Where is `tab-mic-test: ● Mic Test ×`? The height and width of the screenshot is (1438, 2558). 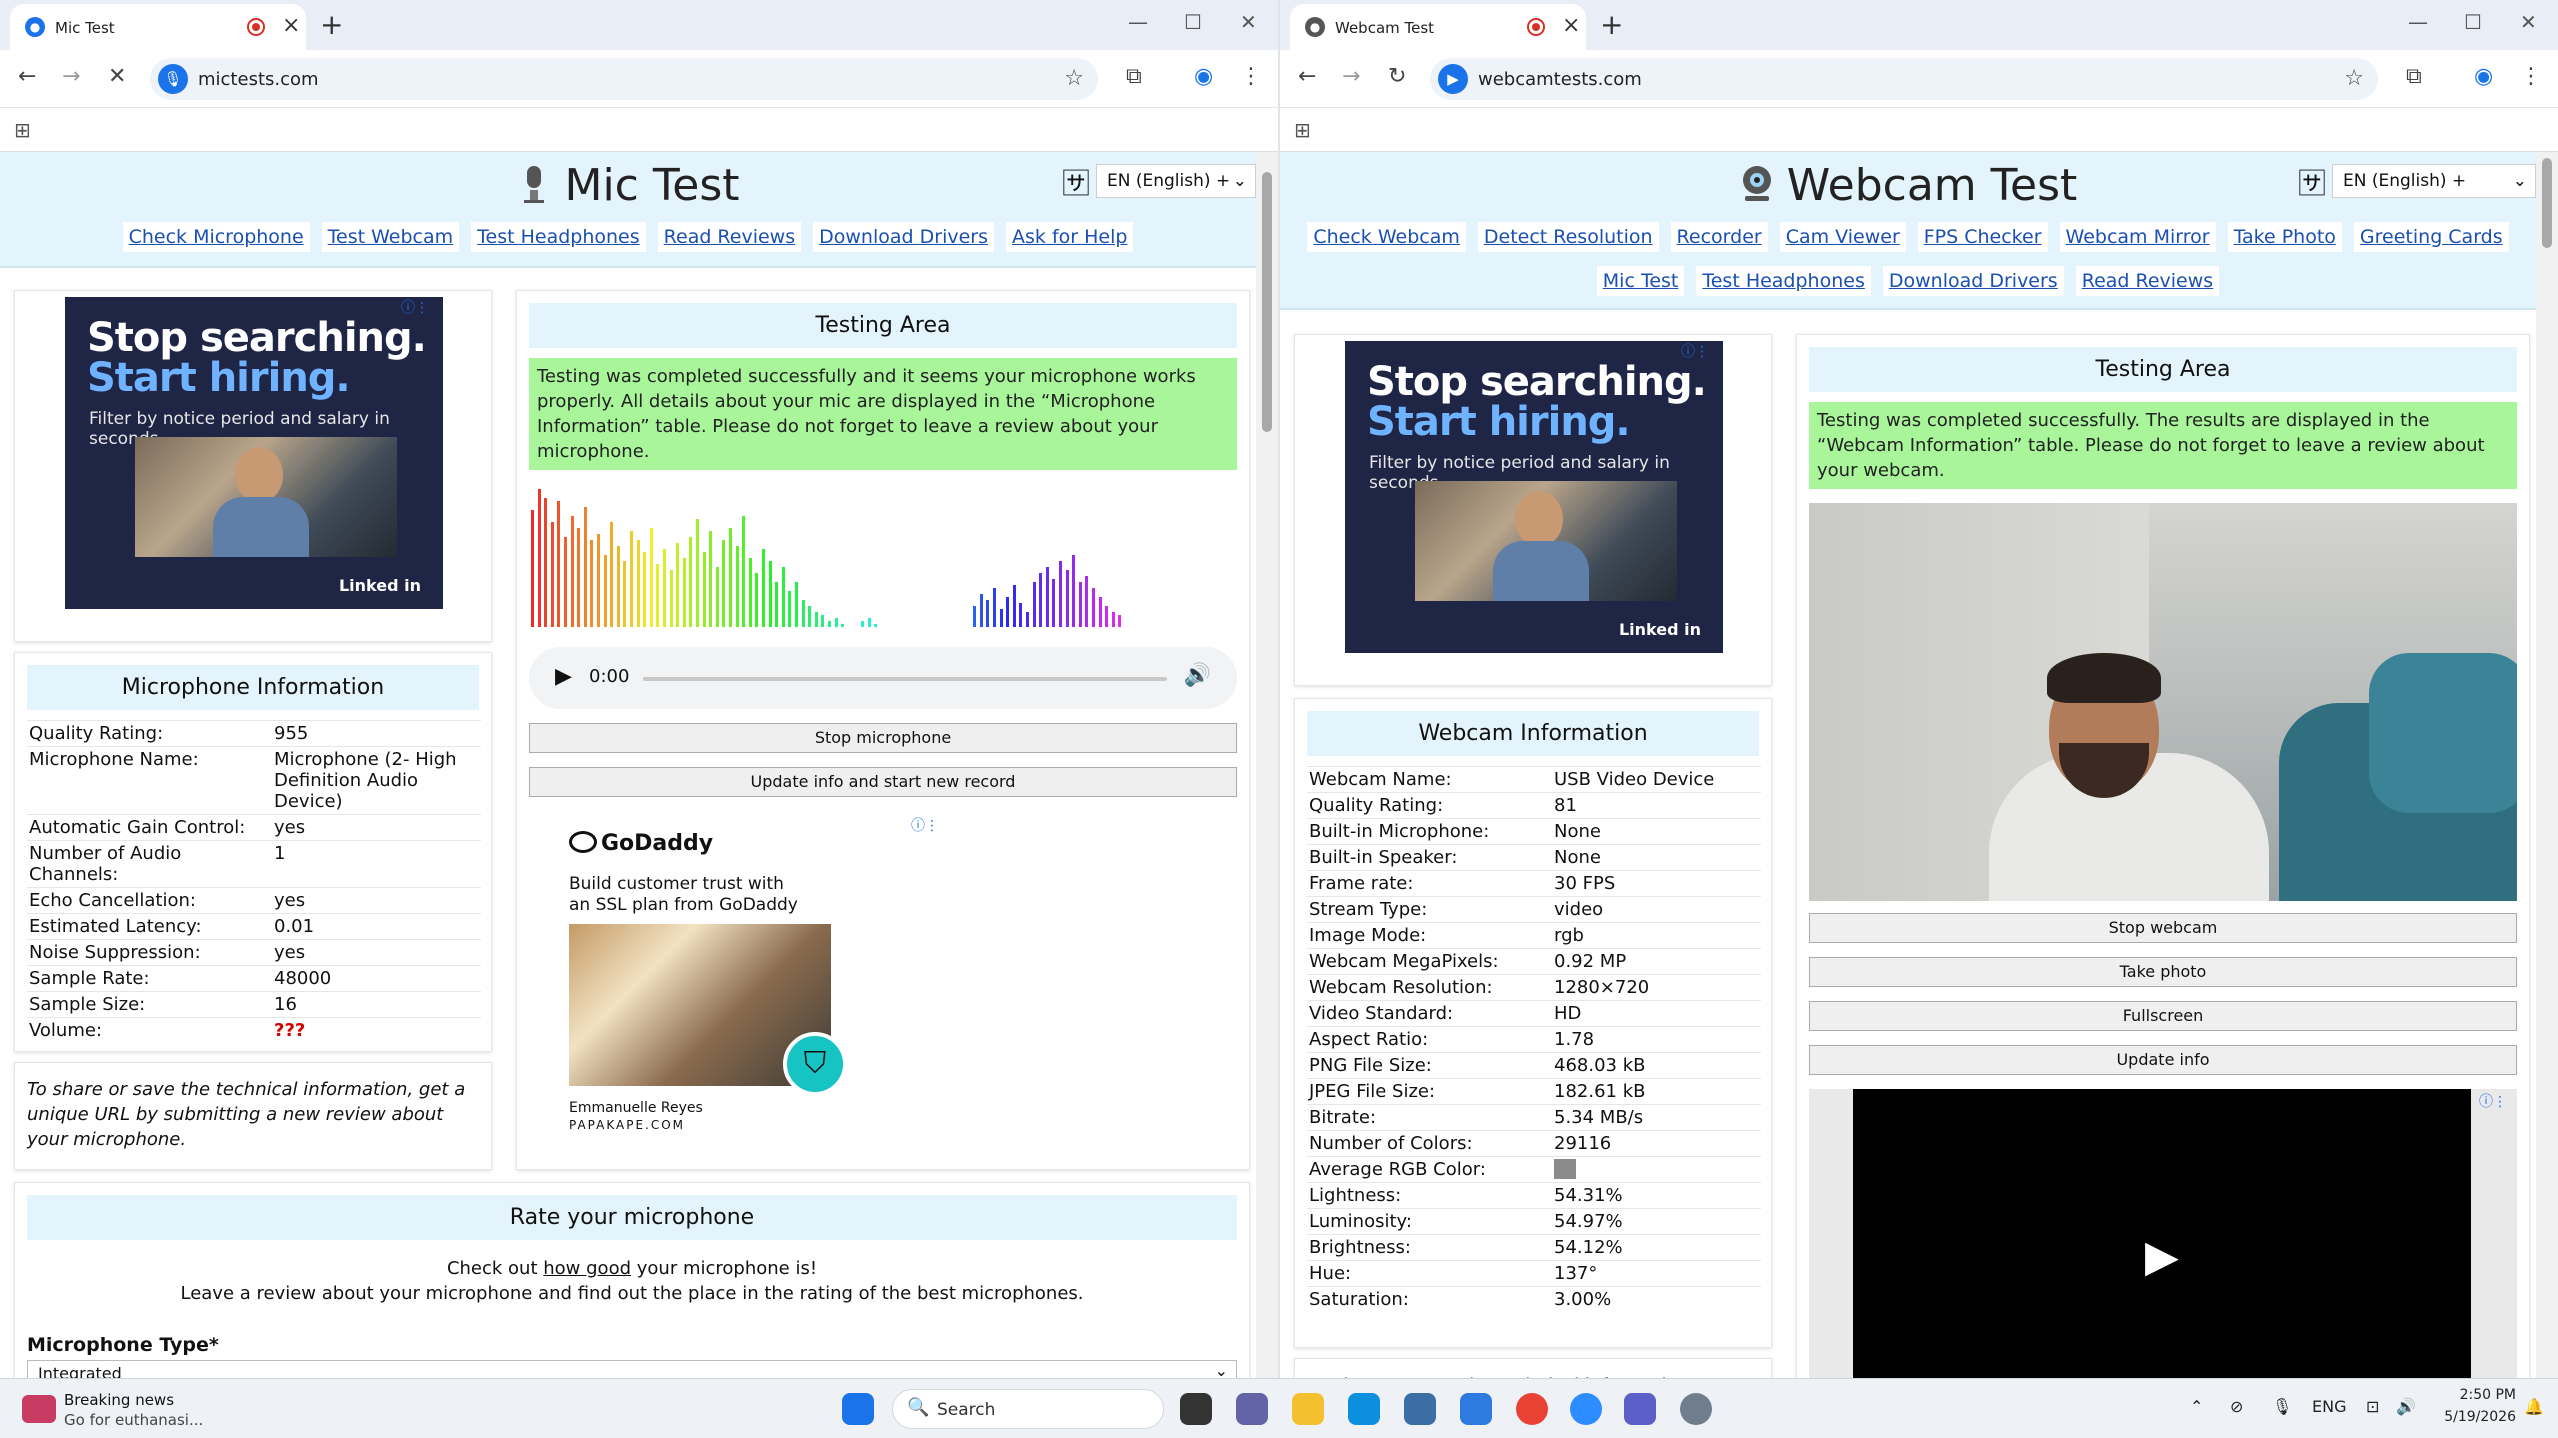
tab-mic-test: ● Mic Test × is located at coordinates (158, 27).